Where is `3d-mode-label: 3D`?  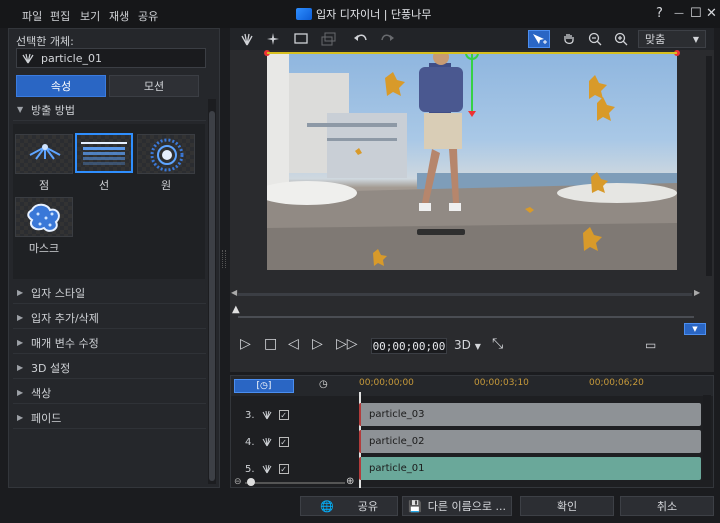 3d-mode-label: 3D is located at coordinates (462, 345).